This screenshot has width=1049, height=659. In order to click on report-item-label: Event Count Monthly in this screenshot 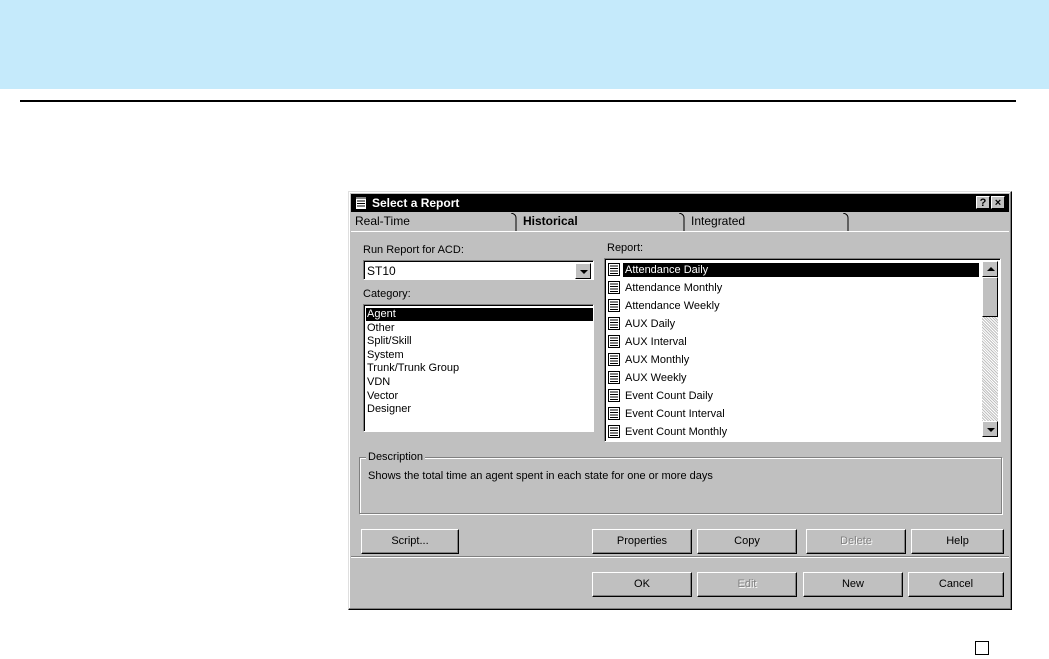, I will do `click(676, 432)`.